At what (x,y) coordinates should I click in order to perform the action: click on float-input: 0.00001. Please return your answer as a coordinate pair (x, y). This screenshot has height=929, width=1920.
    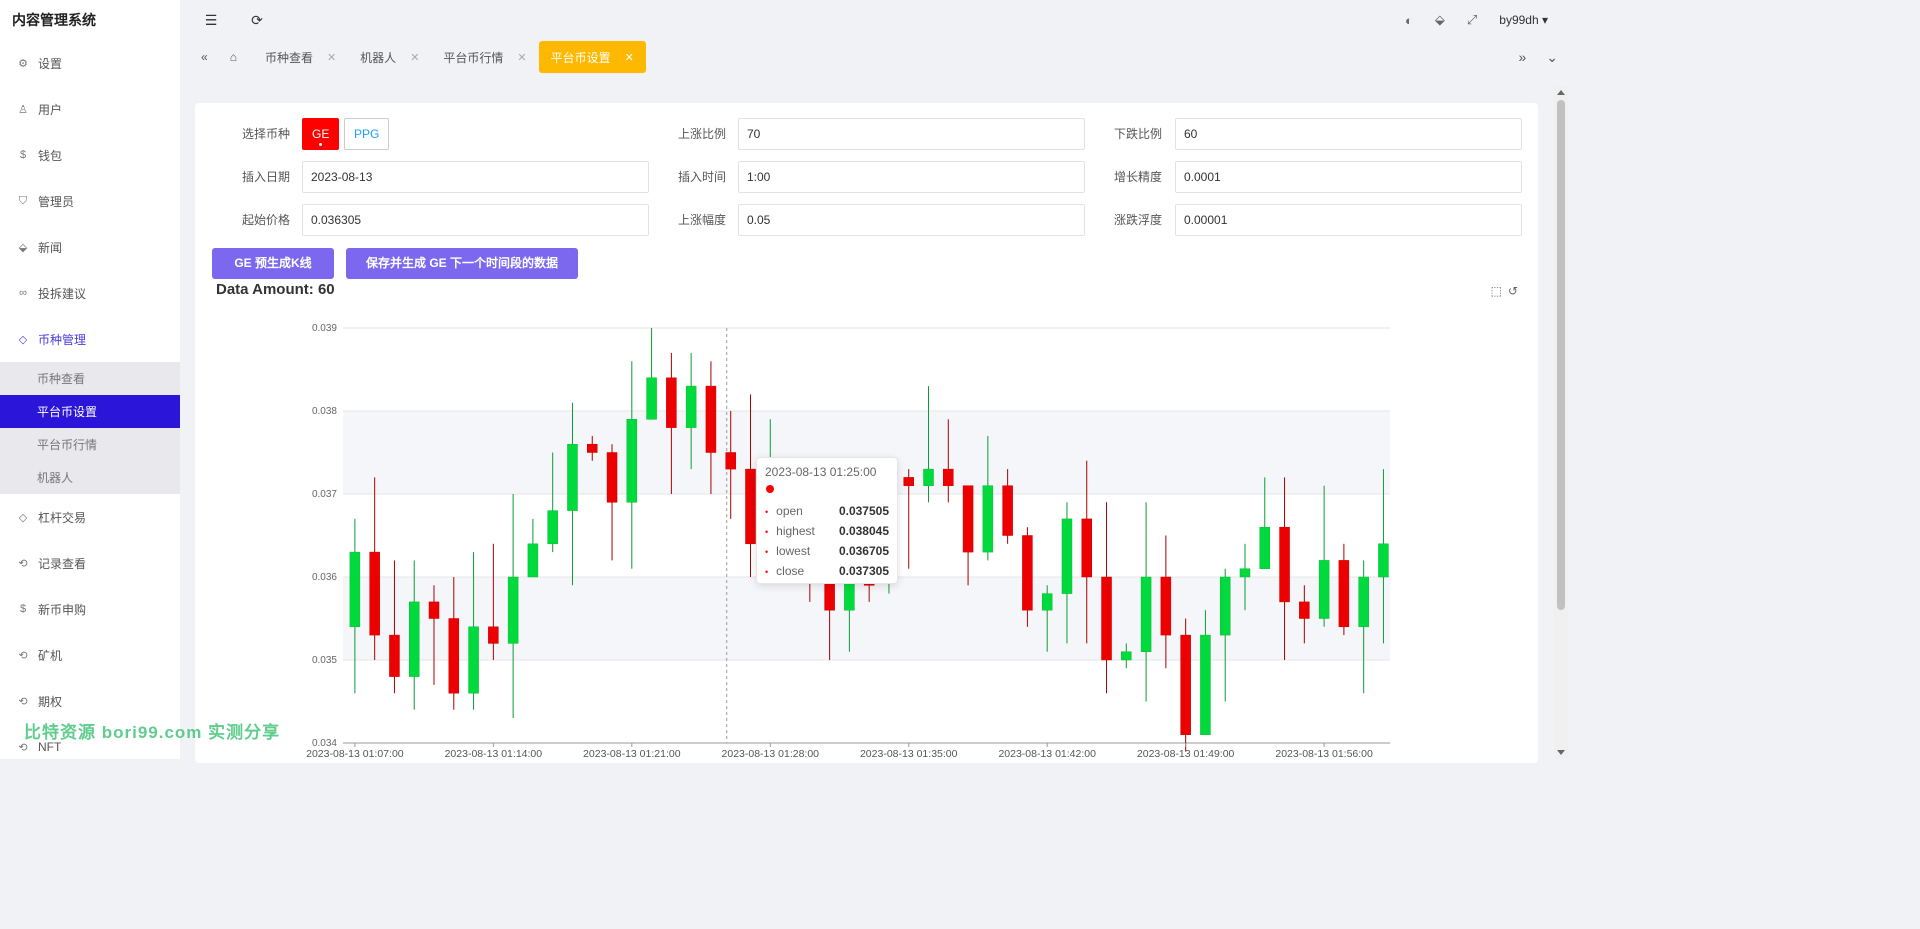
    Looking at the image, I should click on (1348, 220).